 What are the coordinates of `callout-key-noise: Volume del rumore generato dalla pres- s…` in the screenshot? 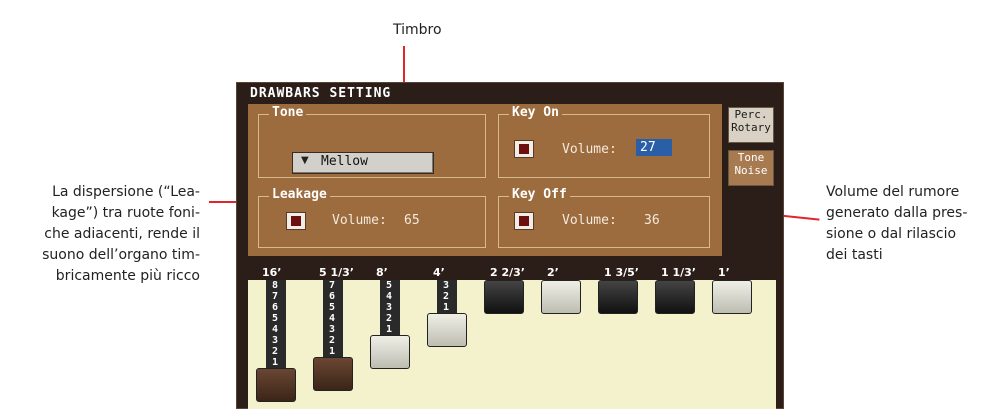 It's located at (910, 224).